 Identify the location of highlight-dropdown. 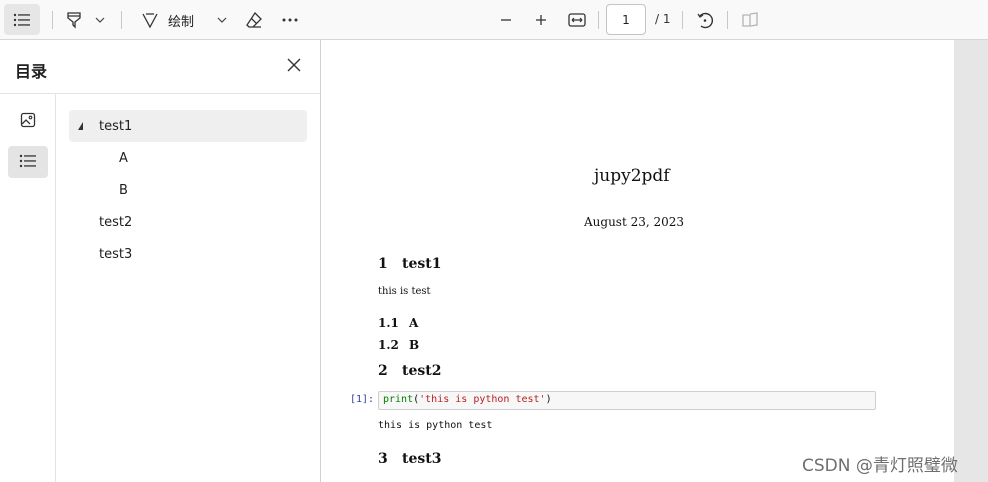
(100, 20).